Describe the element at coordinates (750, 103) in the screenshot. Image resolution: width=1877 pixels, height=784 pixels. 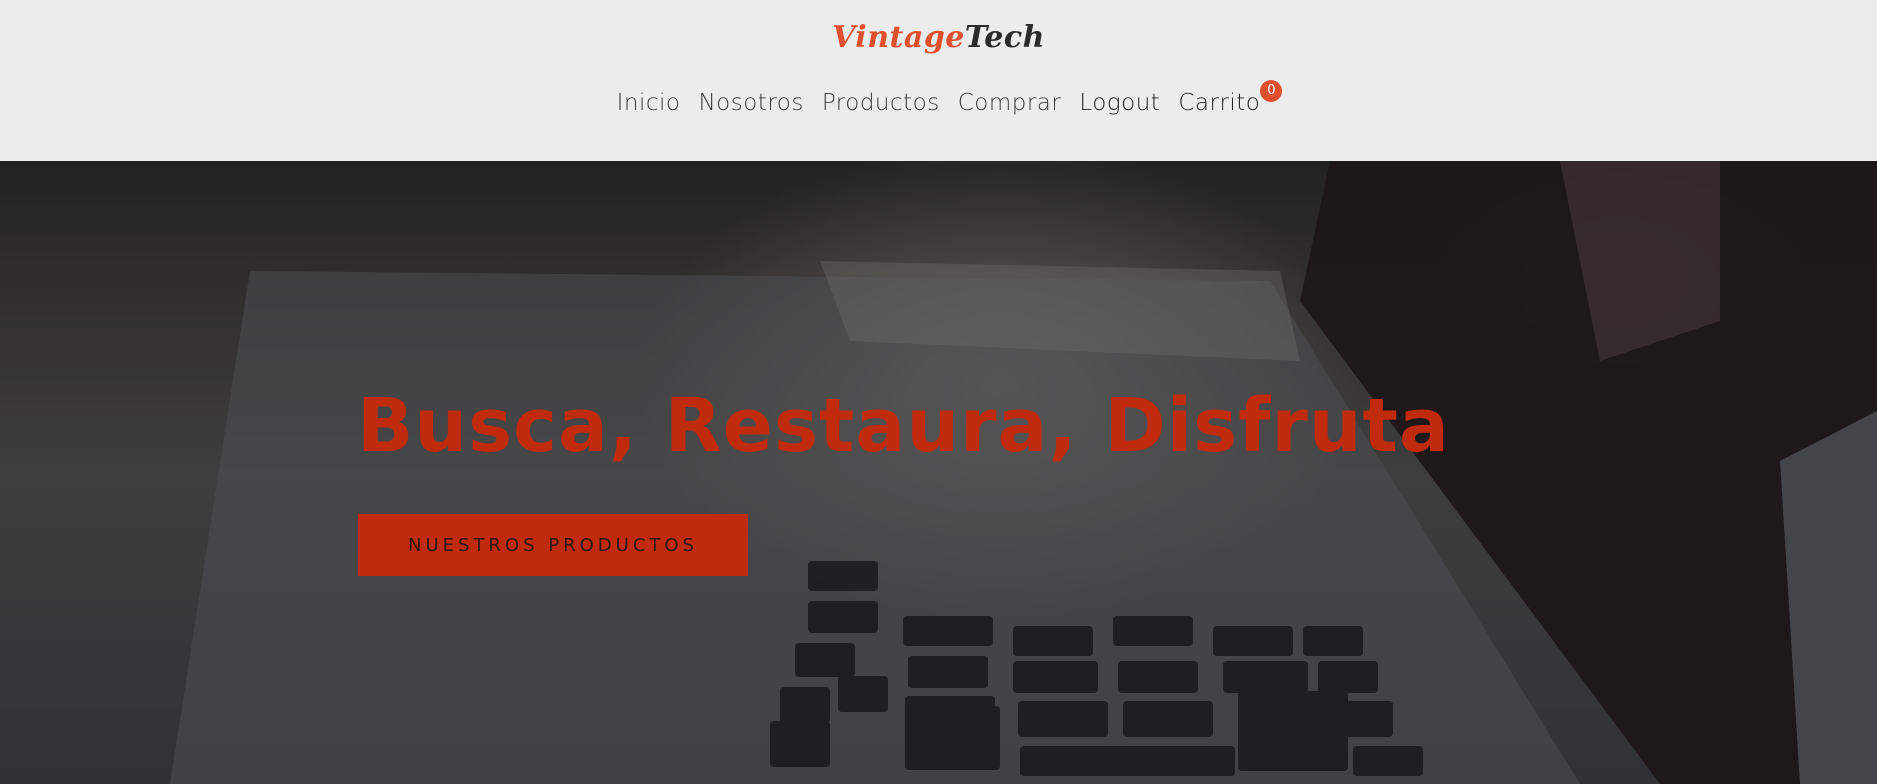
I see `nav-item-nosotros: Nosotros` at that location.